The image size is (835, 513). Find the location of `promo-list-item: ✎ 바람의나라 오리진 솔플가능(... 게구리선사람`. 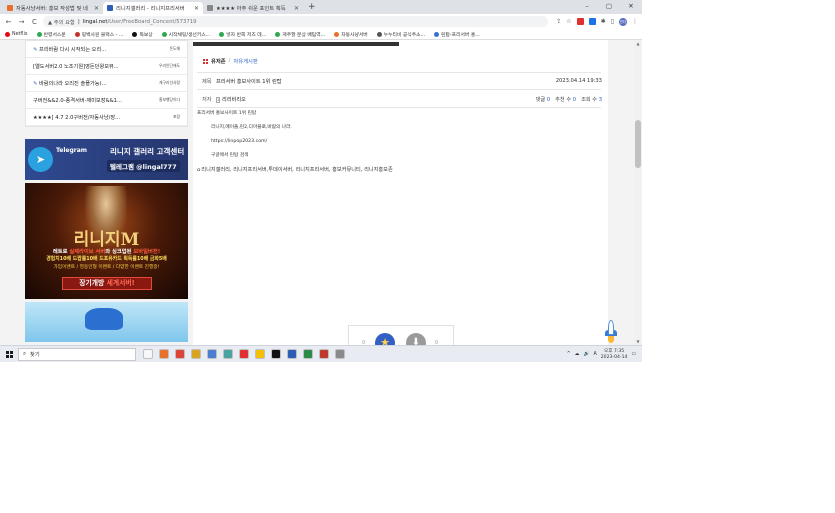

promo-list-item: ✎ 바람의나라 오리진 솔플가능(... 게구리선사람 is located at coordinates (106, 83).